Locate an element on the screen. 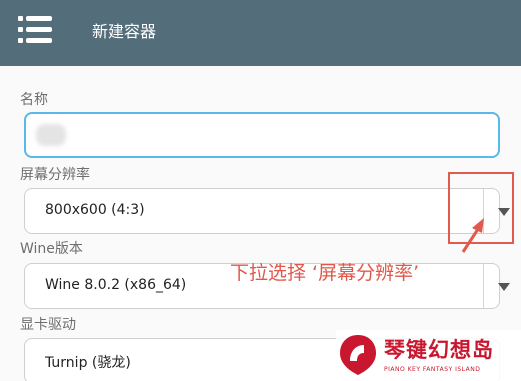  watermark-logo is located at coordinates (358, 355).